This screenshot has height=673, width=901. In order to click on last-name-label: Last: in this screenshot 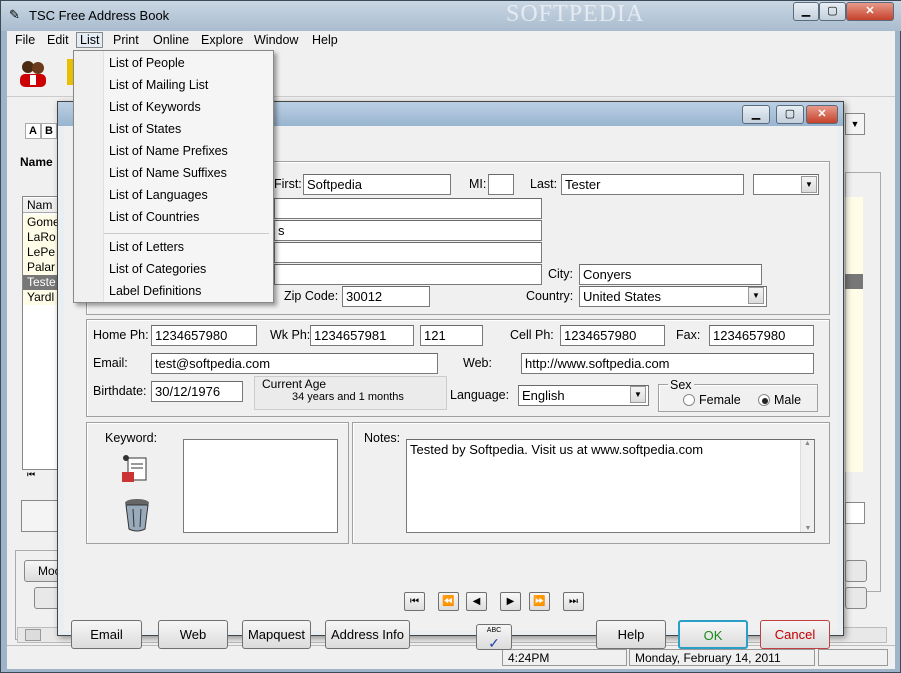, I will do `click(544, 184)`.